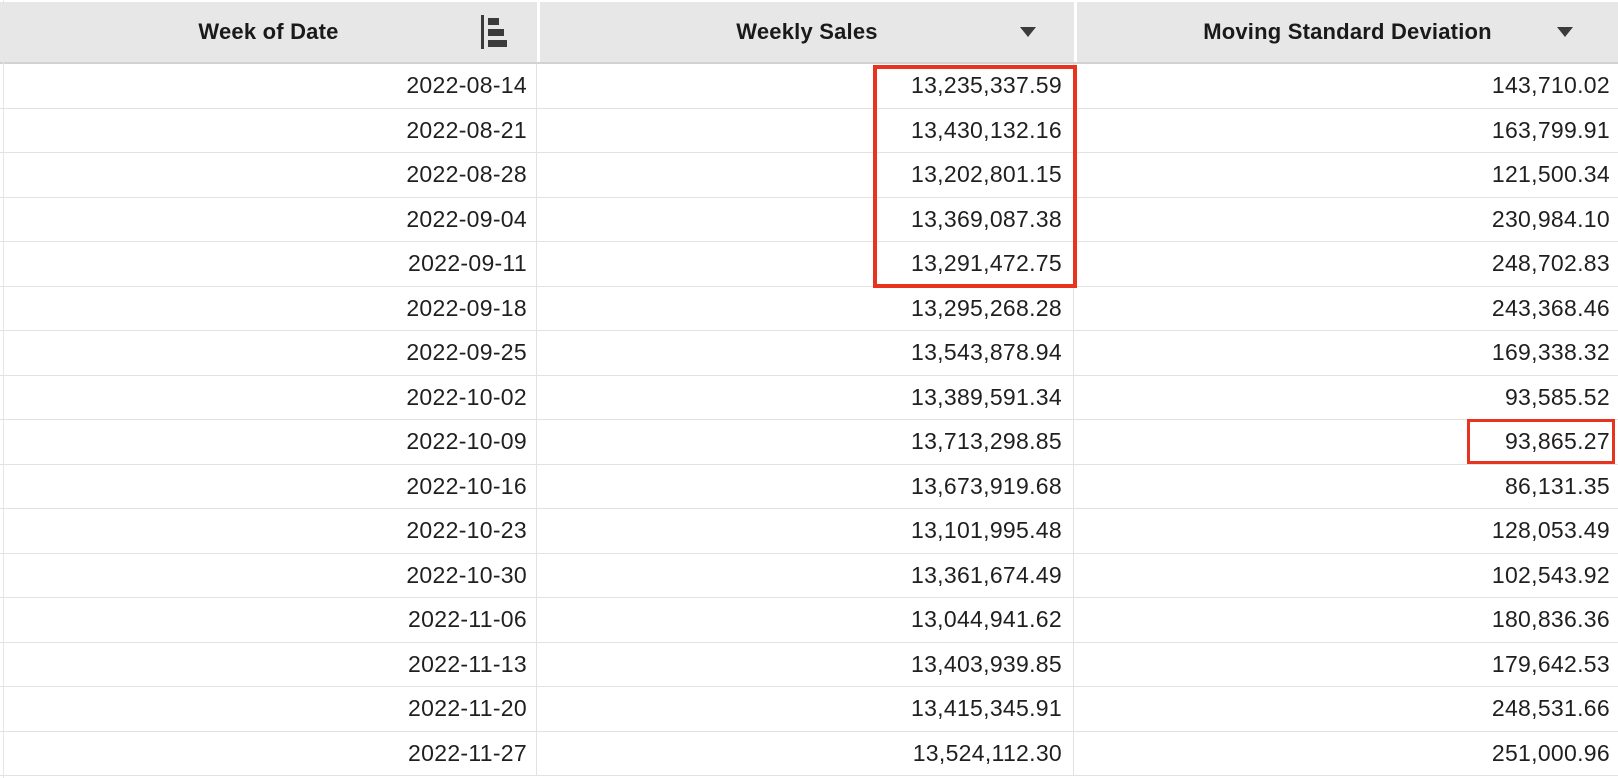  I want to click on table-row: 2022-10-23 13,101,995.48 128,053.49, so click(809, 531).